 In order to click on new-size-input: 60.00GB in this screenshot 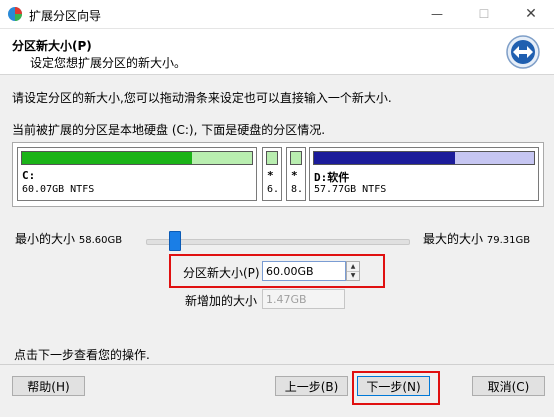, I will do `click(304, 271)`.